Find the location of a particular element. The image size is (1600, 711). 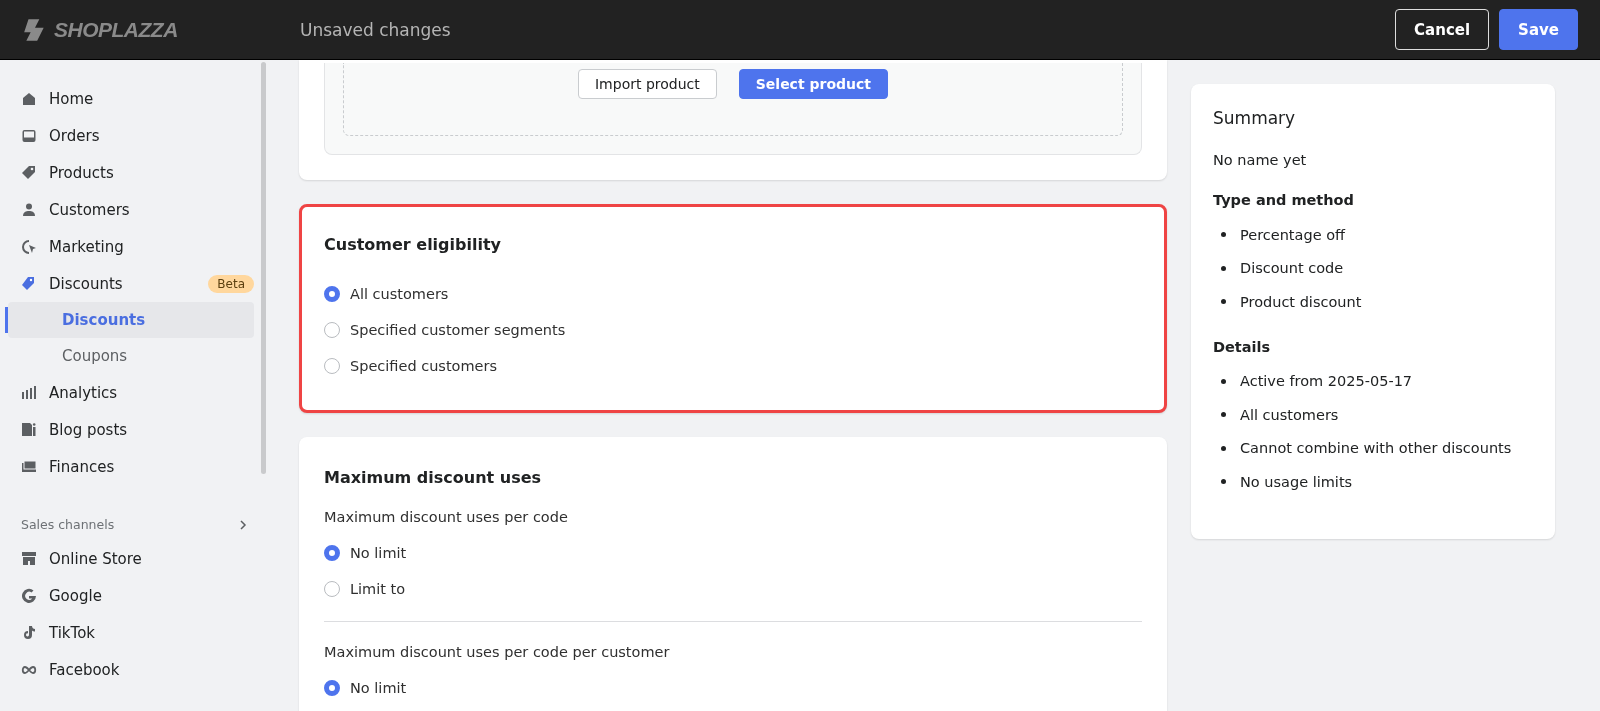

section-heading: Type and method is located at coordinates (1284, 200).